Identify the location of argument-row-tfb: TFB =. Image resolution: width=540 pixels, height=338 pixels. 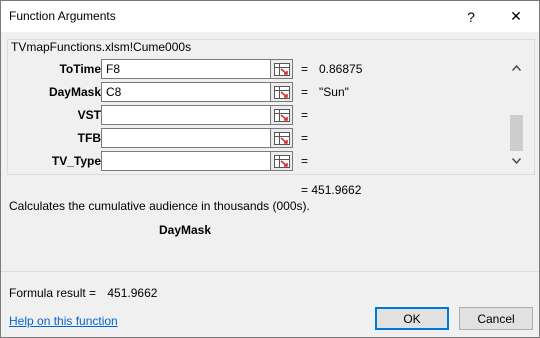
(259, 138).